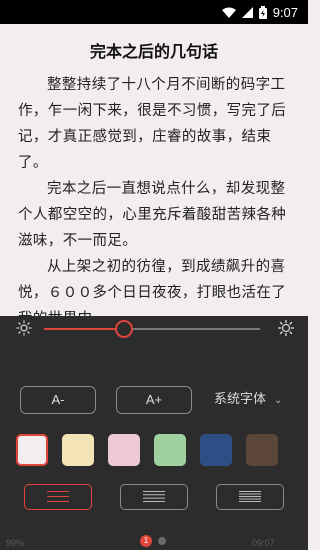  Describe the element at coordinates (286, 329) in the screenshot. I see `brightness-high-icon` at that location.